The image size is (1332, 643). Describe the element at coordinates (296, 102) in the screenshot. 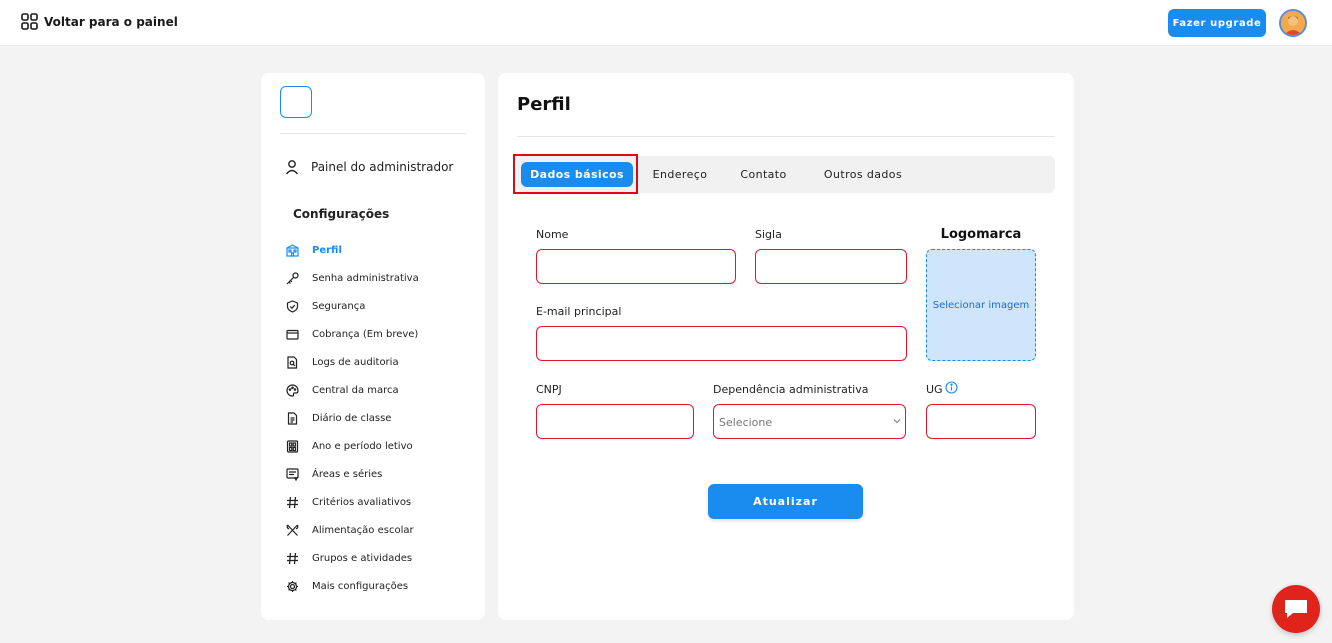

I see `institution-logo` at that location.